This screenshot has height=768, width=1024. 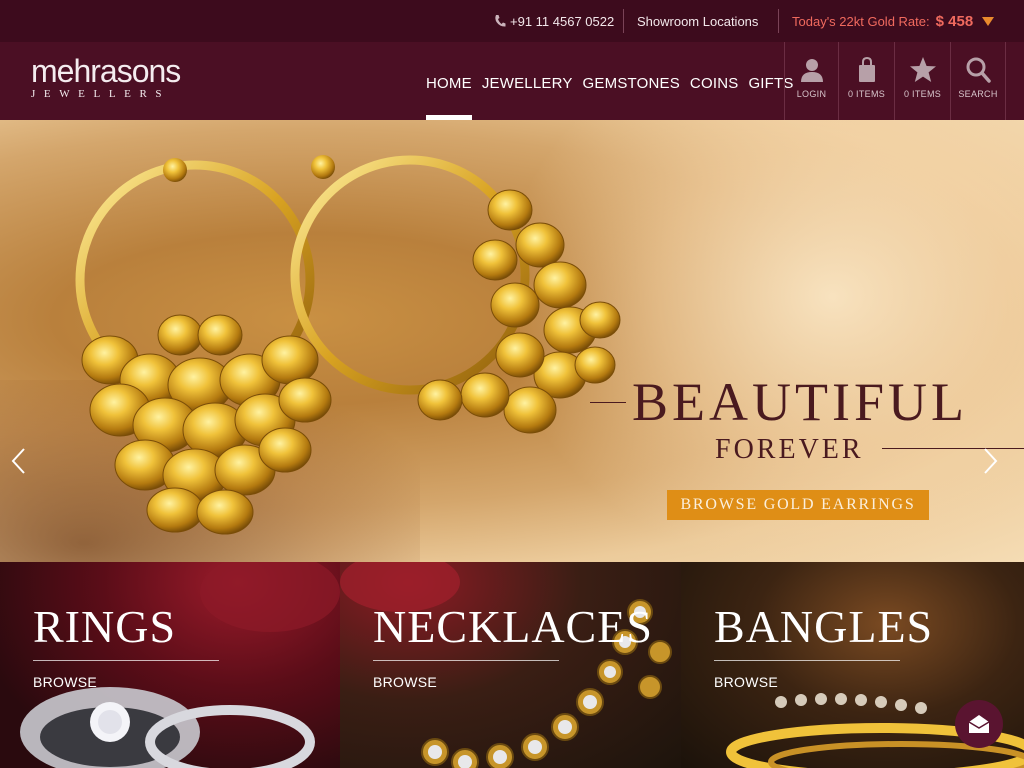 What do you see at coordinates (180, 665) in the screenshot?
I see `rings-image` at bounding box center [180, 665].